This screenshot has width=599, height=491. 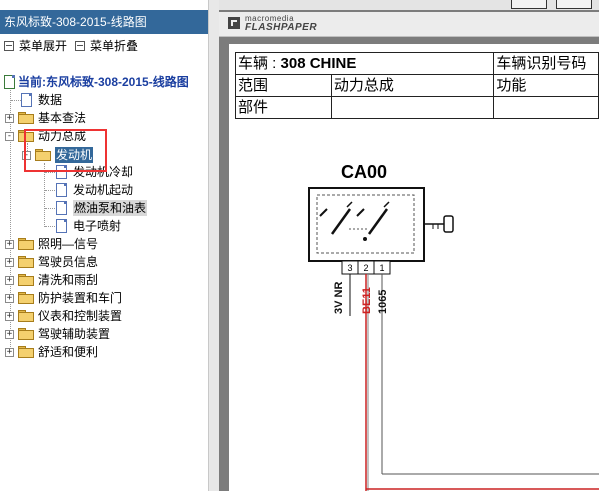 I want to click on expand-all-button: 菜单展开, so click(x=35, y=46).